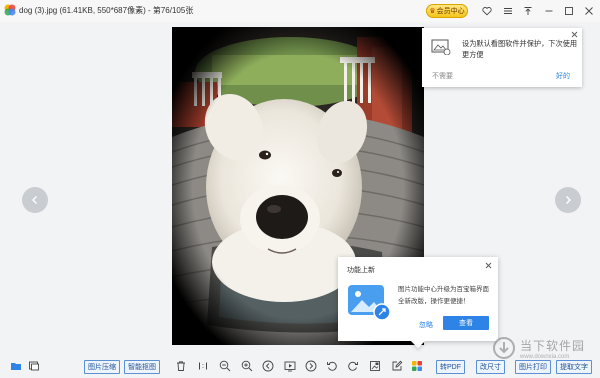 Image resolution: width=600 pixels, height=378 pixels. I want to click on watermark-name: 当下软件园, so click(553, 345).